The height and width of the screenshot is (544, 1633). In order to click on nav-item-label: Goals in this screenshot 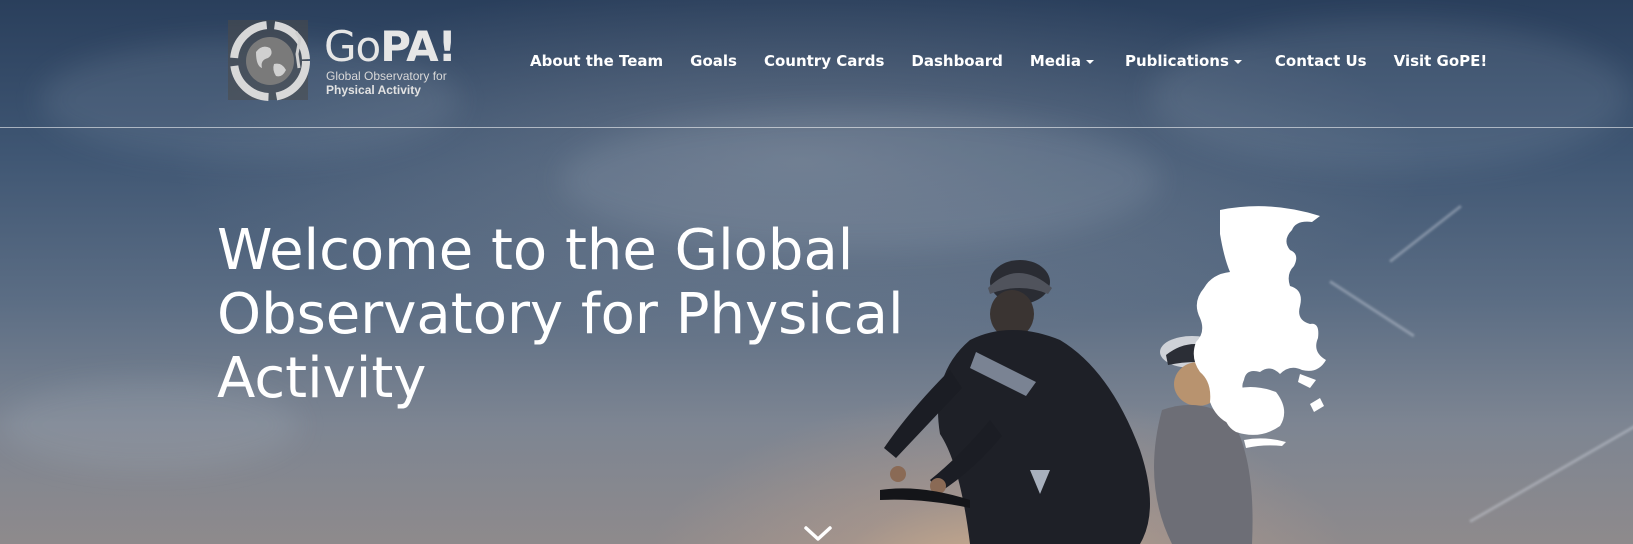, I will do `click(713, 61)`.